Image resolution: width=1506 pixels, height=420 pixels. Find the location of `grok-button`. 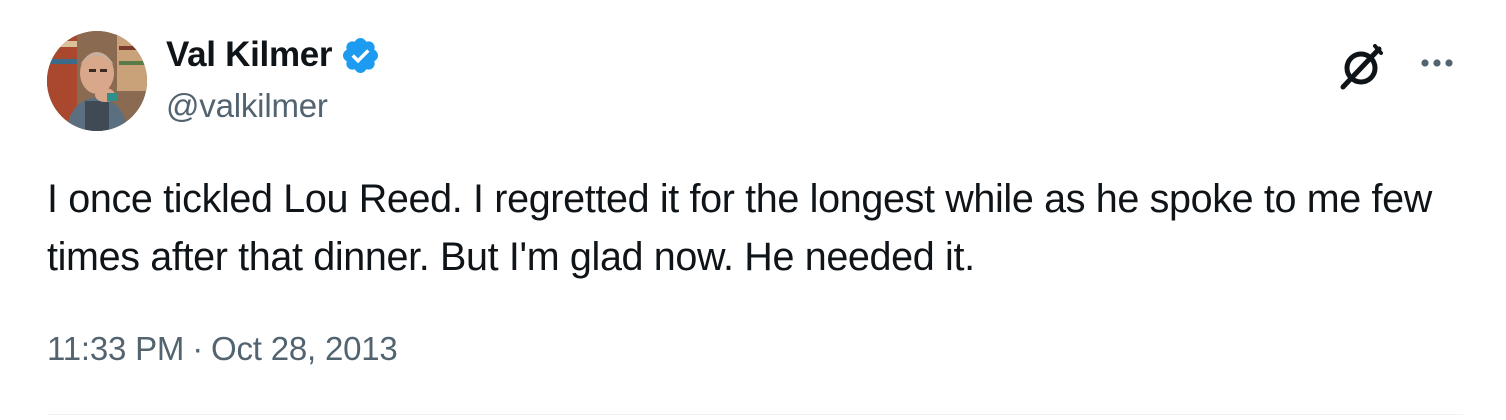

grok-button is located at coordinates (1362, 67).